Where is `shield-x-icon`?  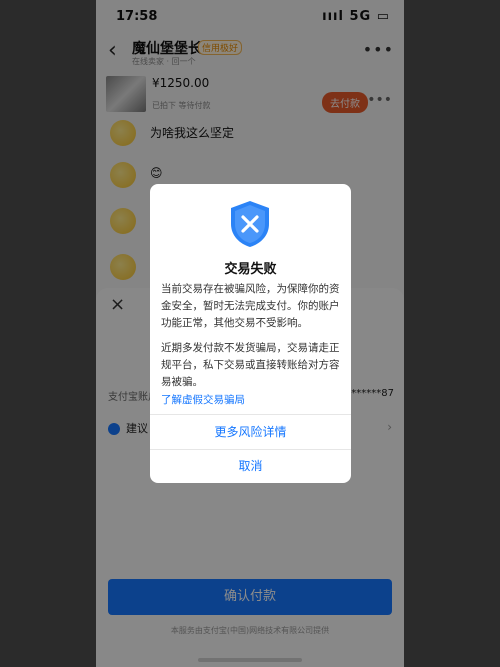 shield-x-icon is located at coordinates (250, 224).